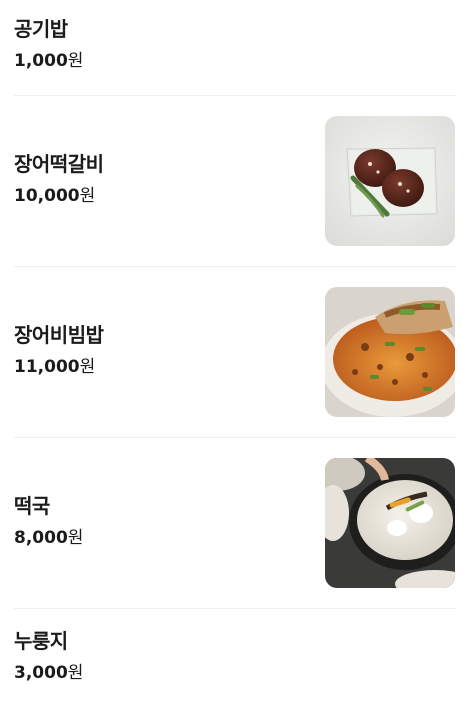 Image resolution: width=472 pixels, height=704 pixels. I want to click on menu-item-name: 누룽지, so click(41, 641).